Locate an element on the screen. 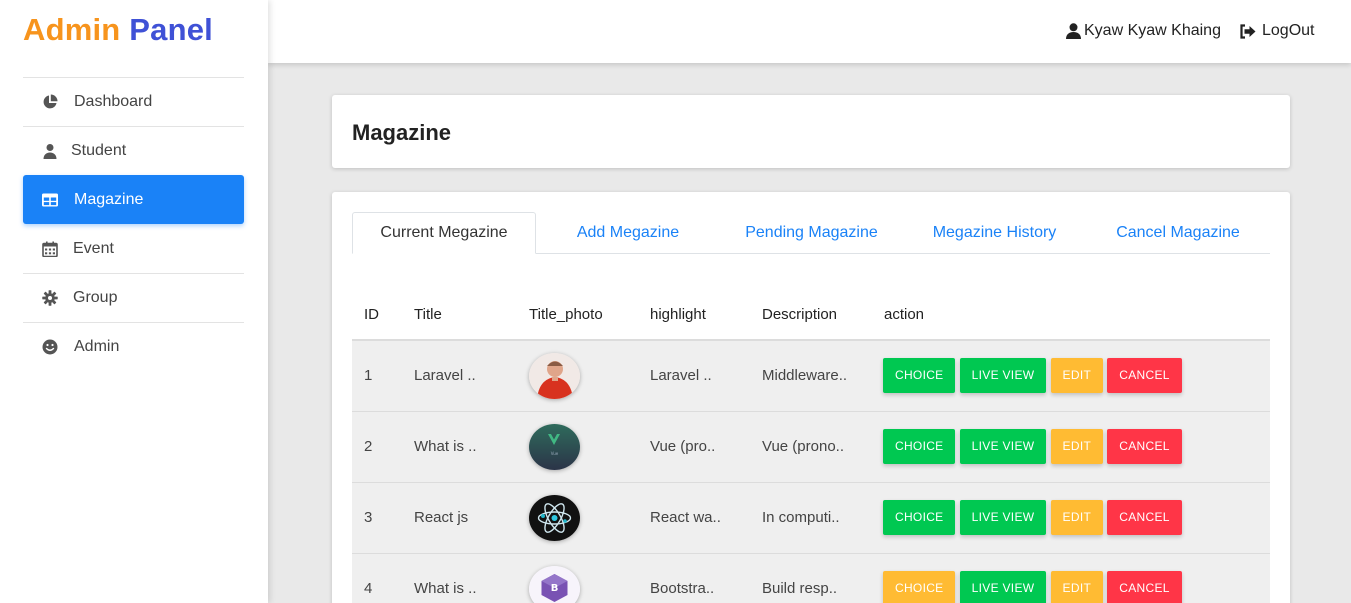 This screenshot has height=603, width=1351. brand-logo: Admin Panel is located at coordinates (118, 30).